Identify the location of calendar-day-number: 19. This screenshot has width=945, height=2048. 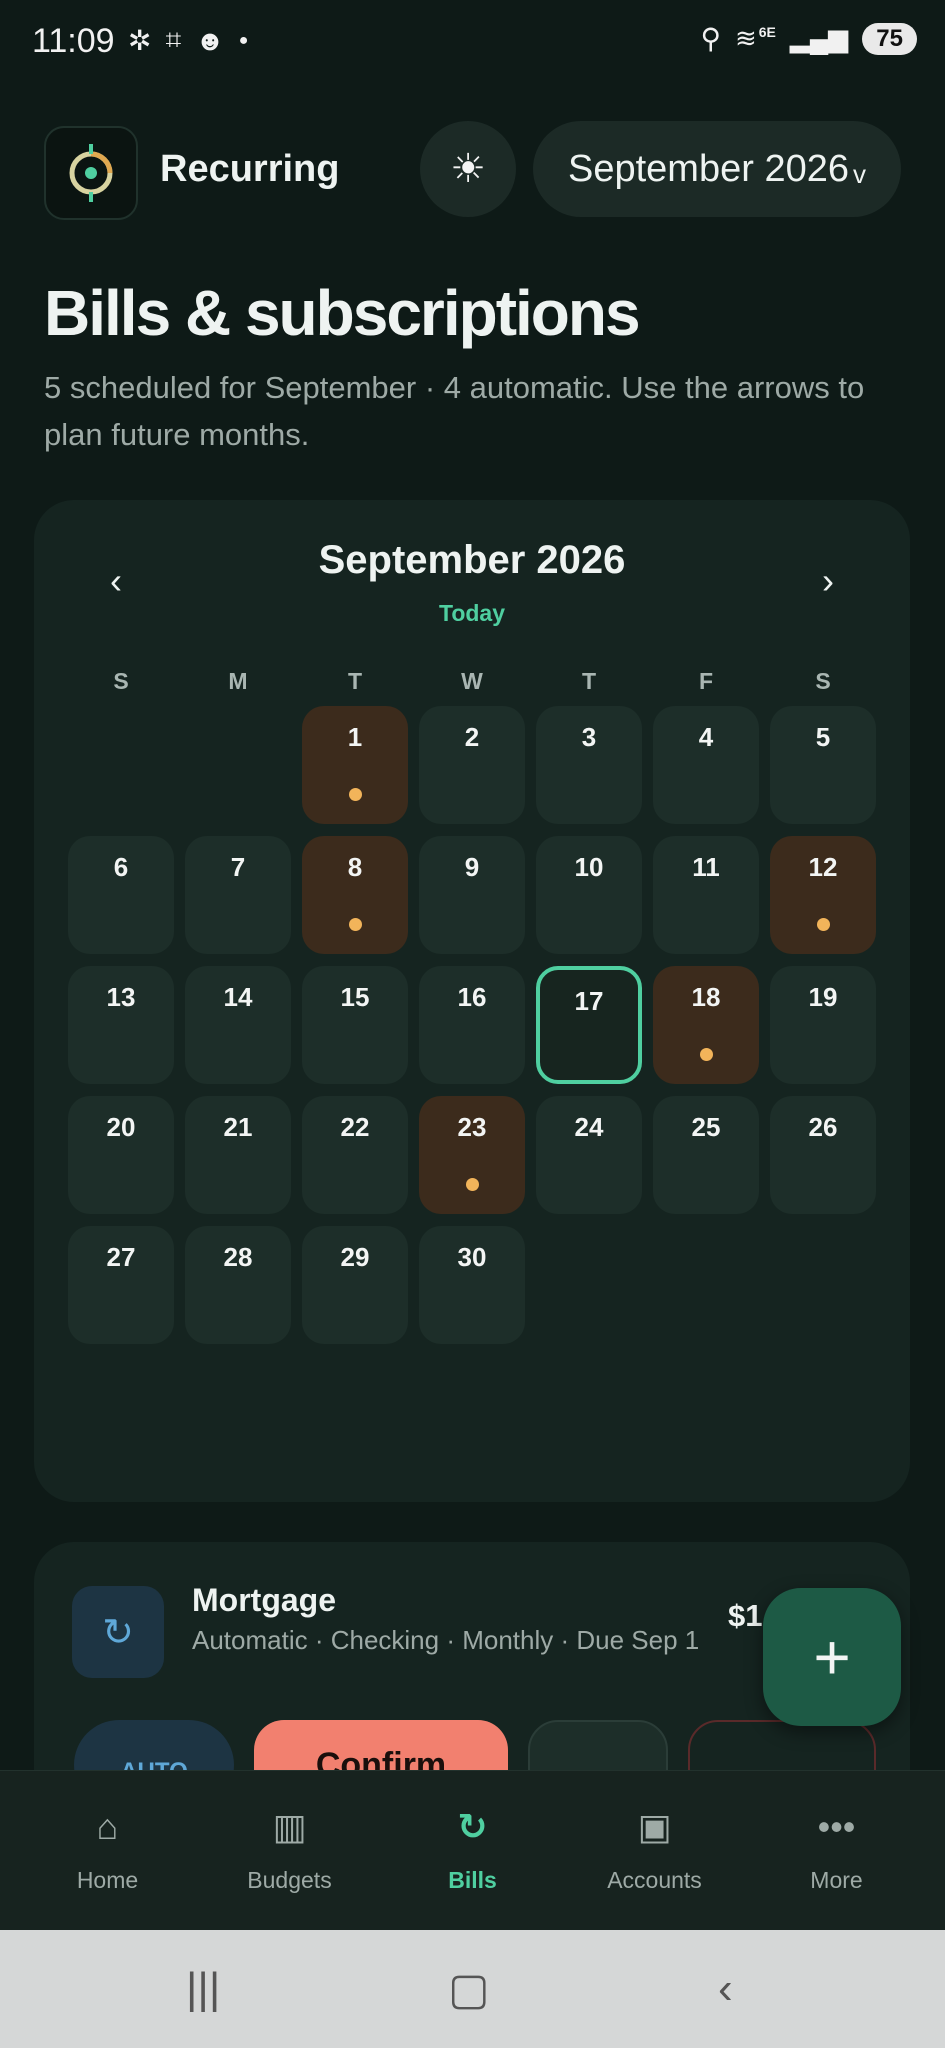
(823, 997).